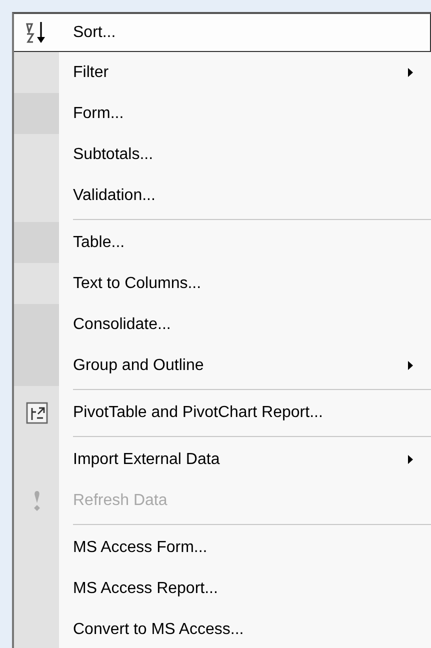  I want to click on menu-item: Group and Outline, so click(222, 365).